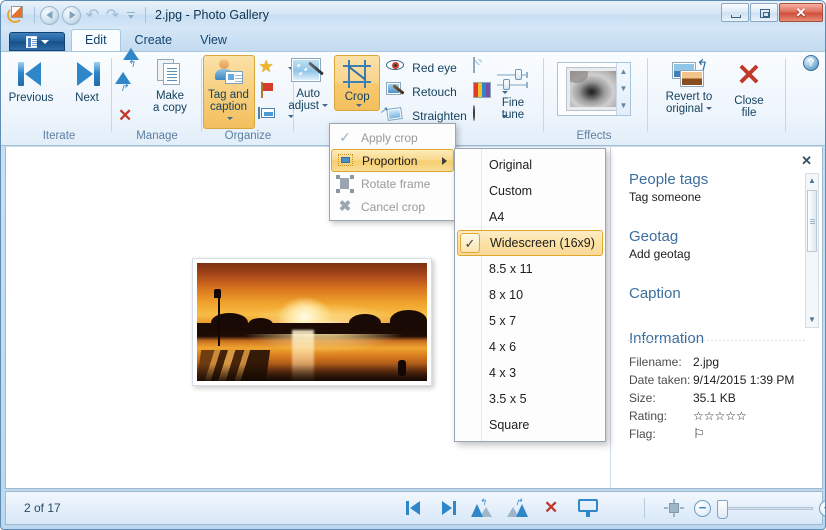 The height and width of the screenshot is (530, 826). What do you see at coordinates (706, 362) in the screenshot?
I see `filename-value: 2.jpg` at bounding box center [706, 362].